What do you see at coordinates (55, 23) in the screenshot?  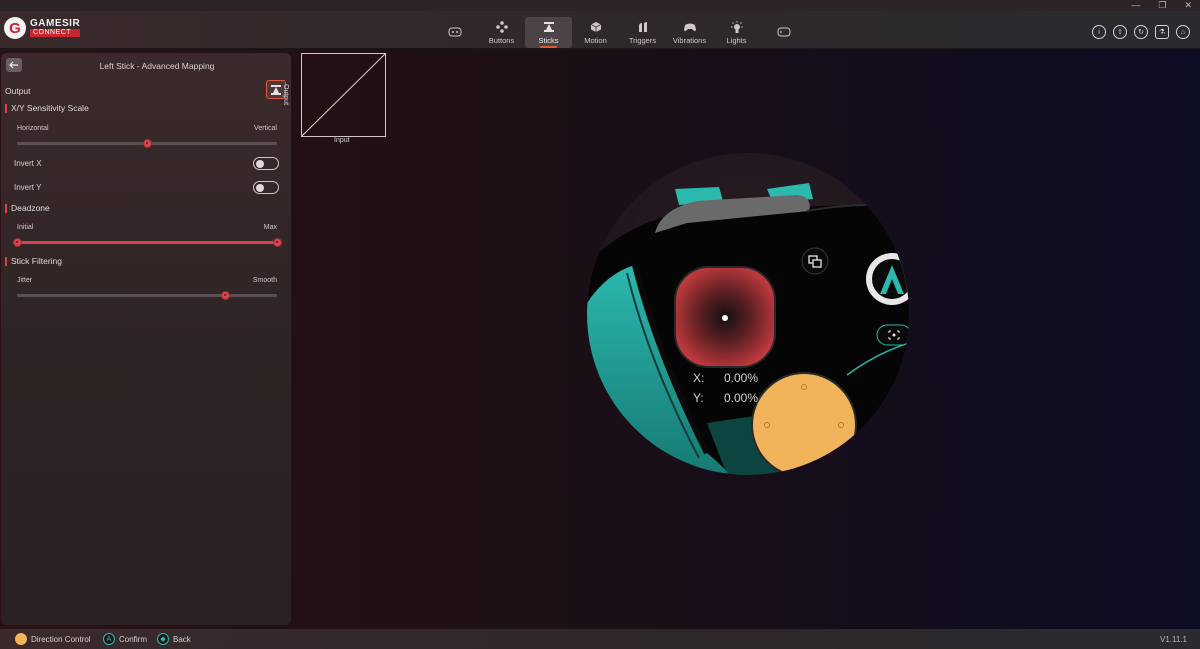 I see `logo-name: GAMESIR` at bounding box center [55, 23].